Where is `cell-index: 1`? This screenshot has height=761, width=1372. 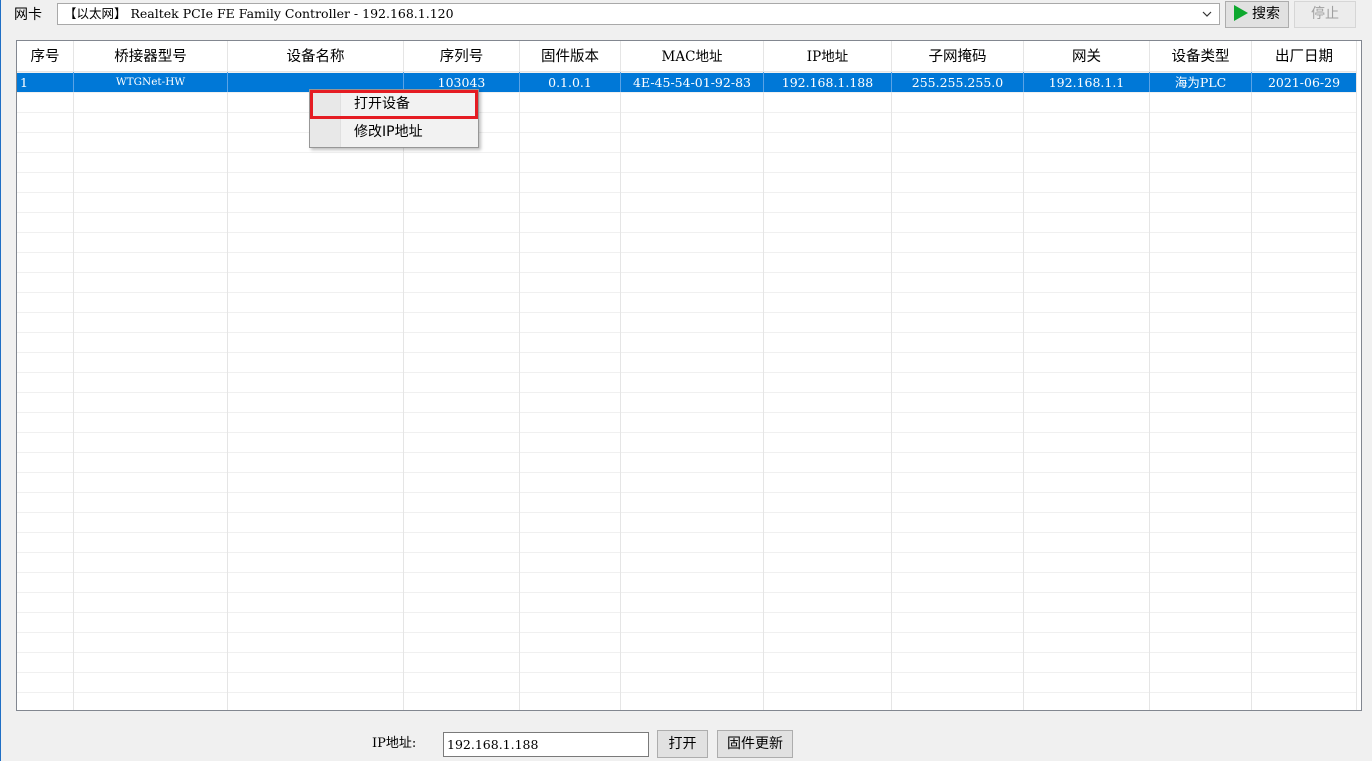 cell-index: 1 is located at coordinates (24, 82).